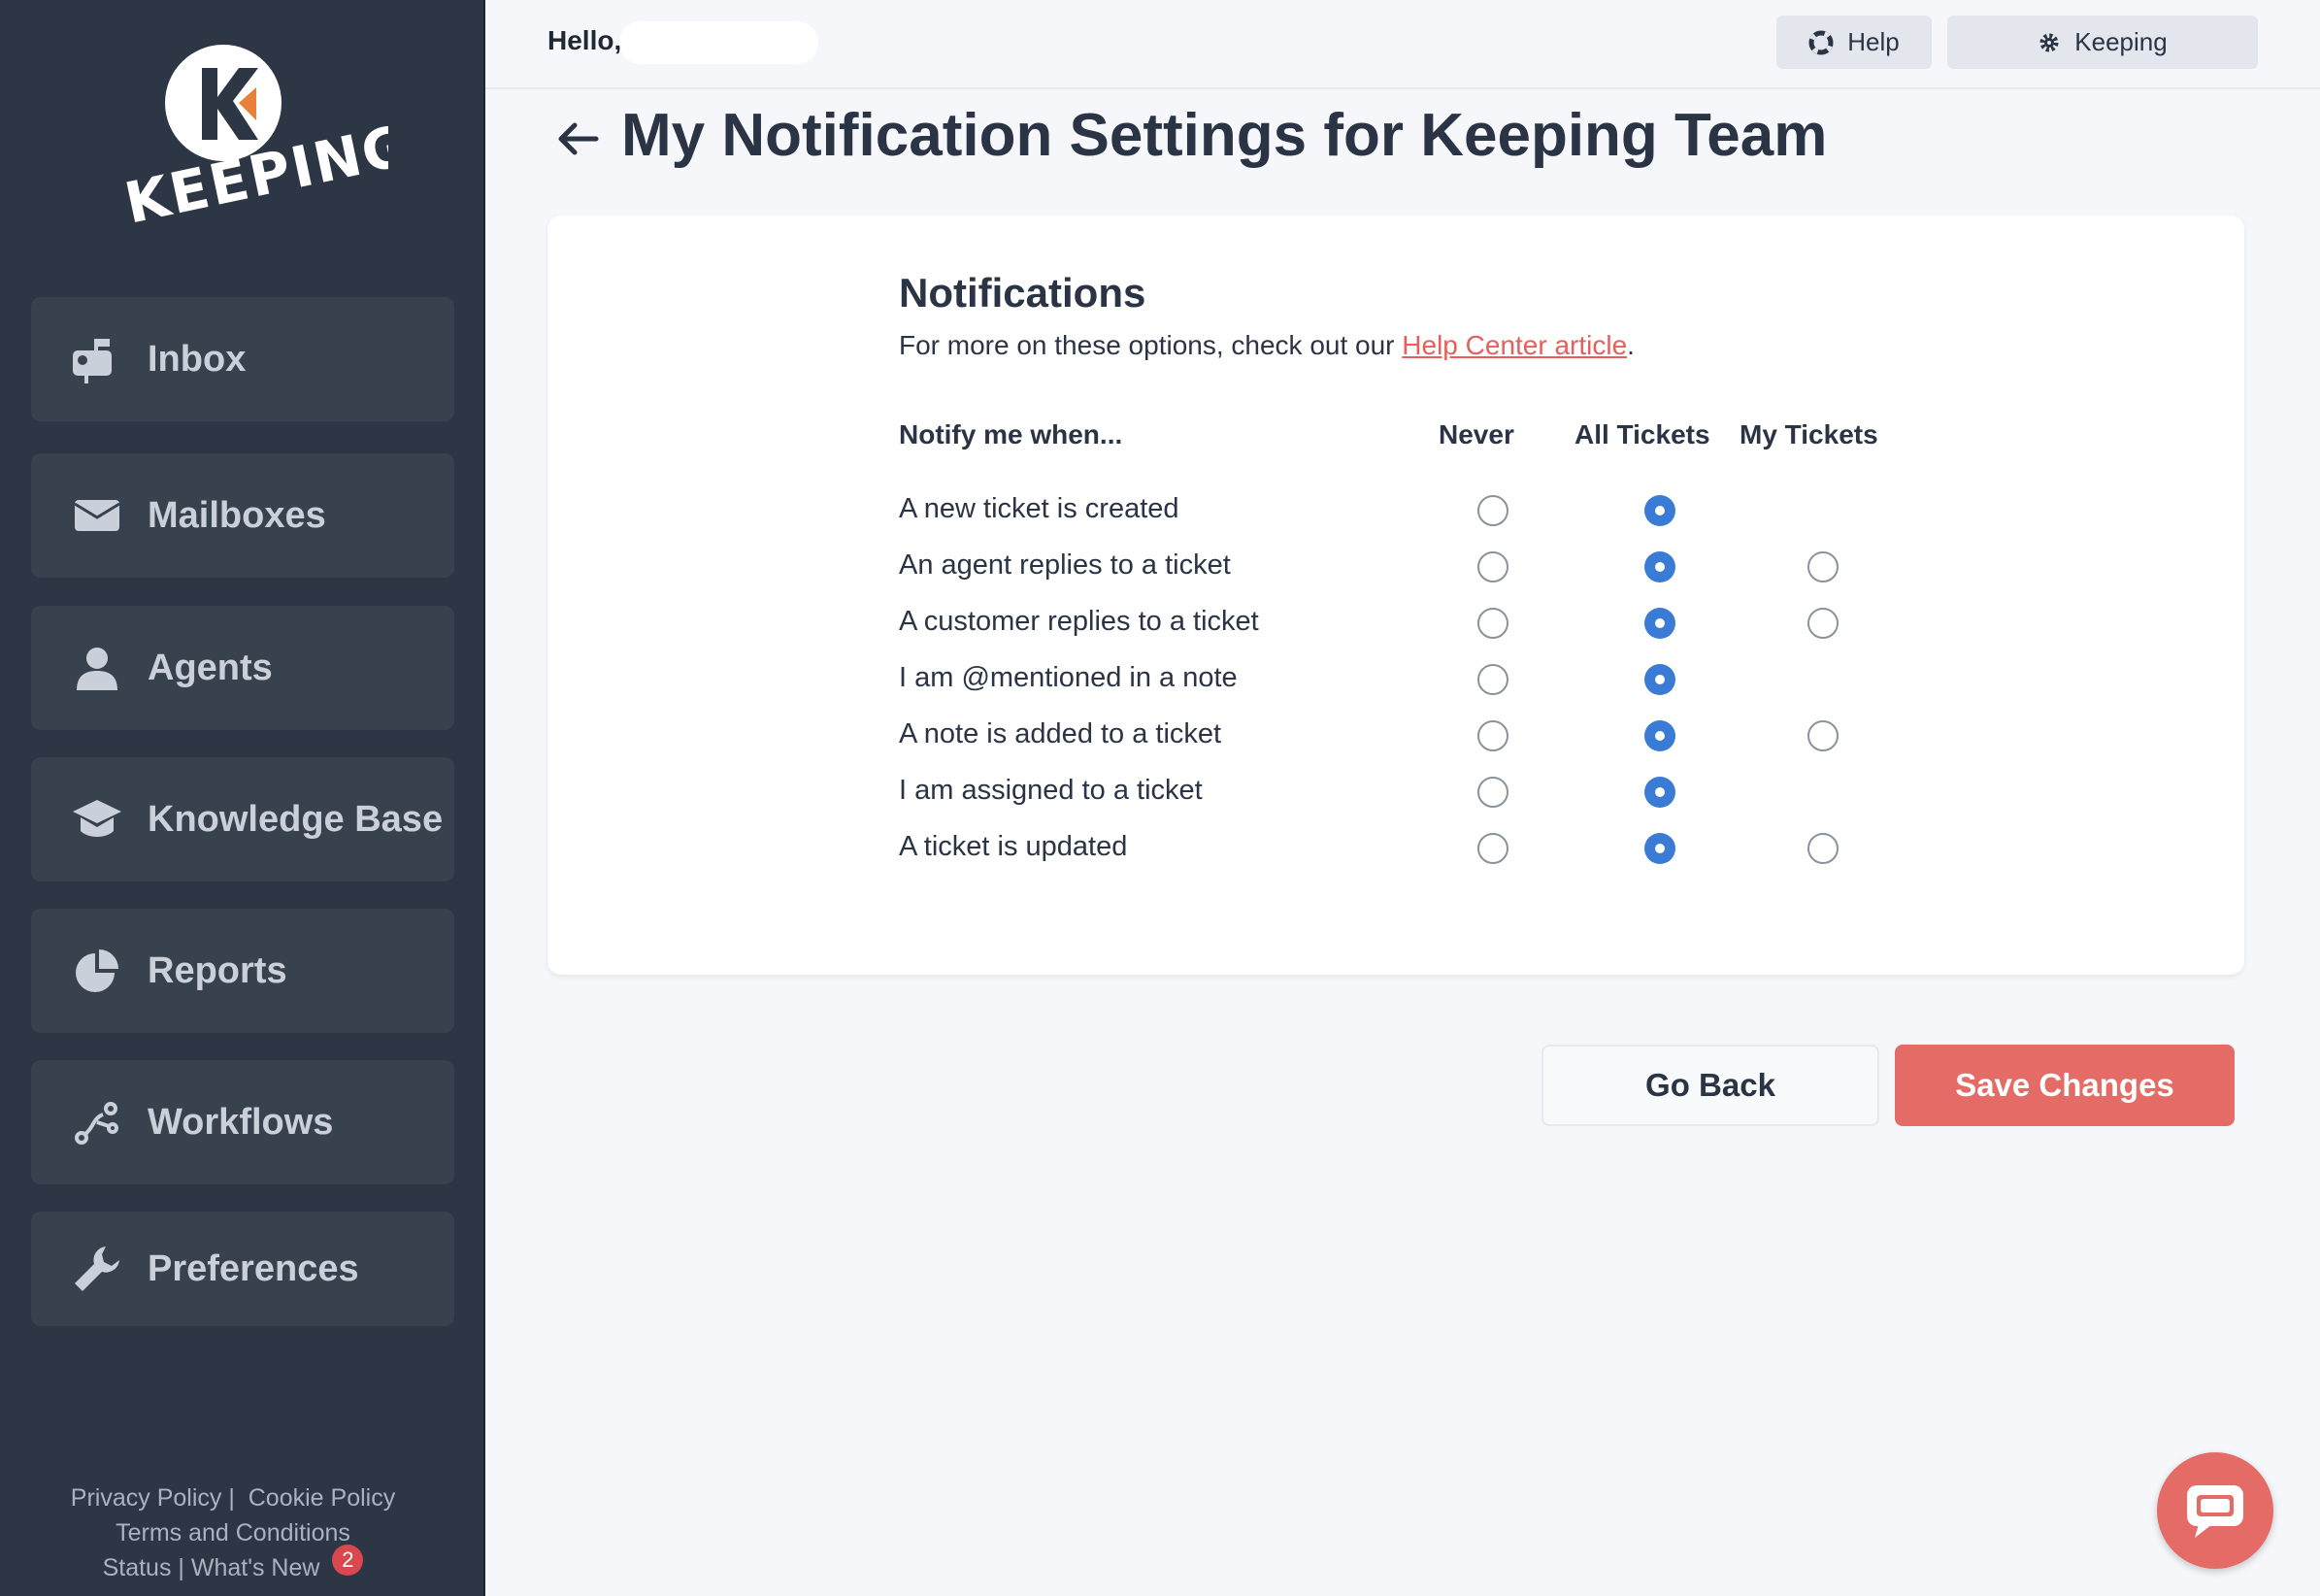 The image size is (2320, 1596). What do you see at coordinates (210, 668) in the screenshot?
I see `sidebar-item-label: Agents` at bounding box center [210, 668].